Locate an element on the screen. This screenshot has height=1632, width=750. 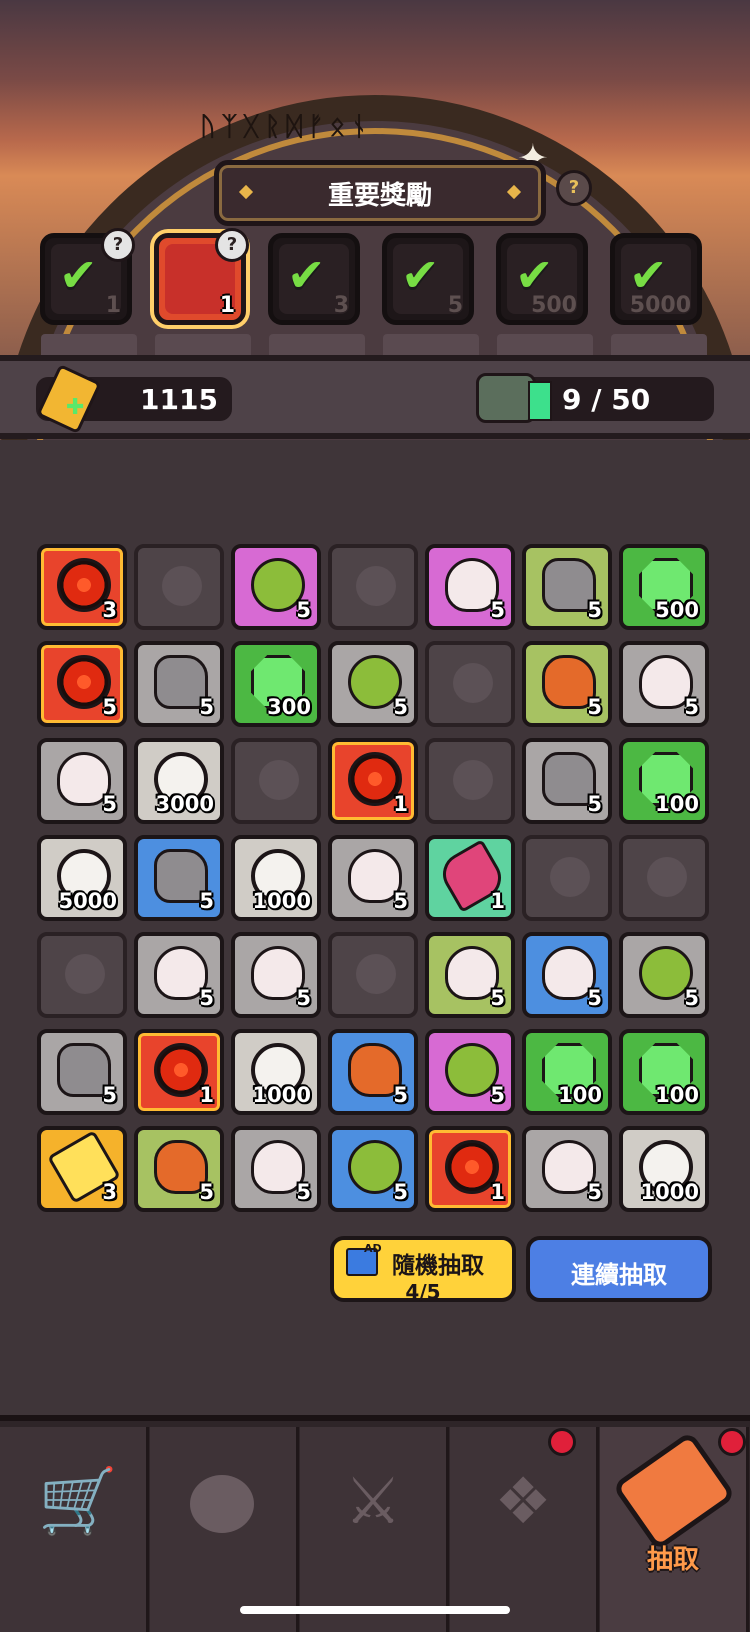
prize-cell: 5000 is located at coordinates (82, 878).